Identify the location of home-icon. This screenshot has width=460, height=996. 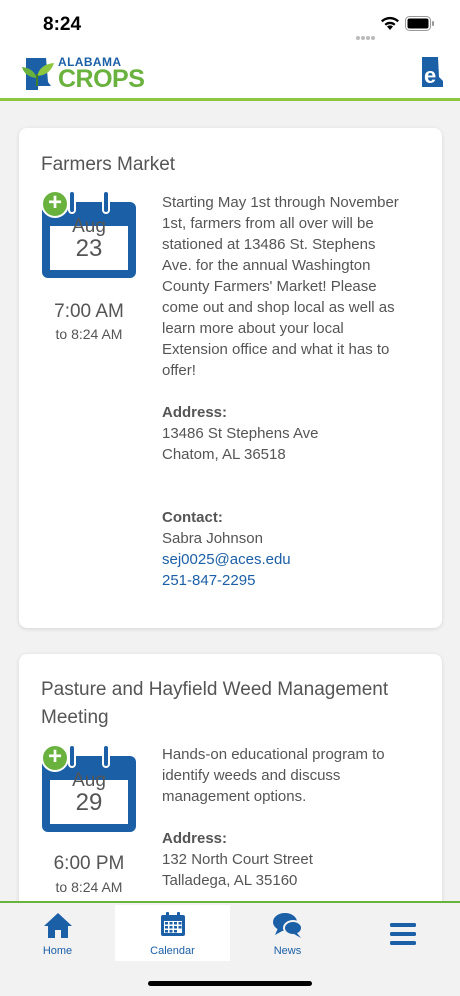
(58, 925).